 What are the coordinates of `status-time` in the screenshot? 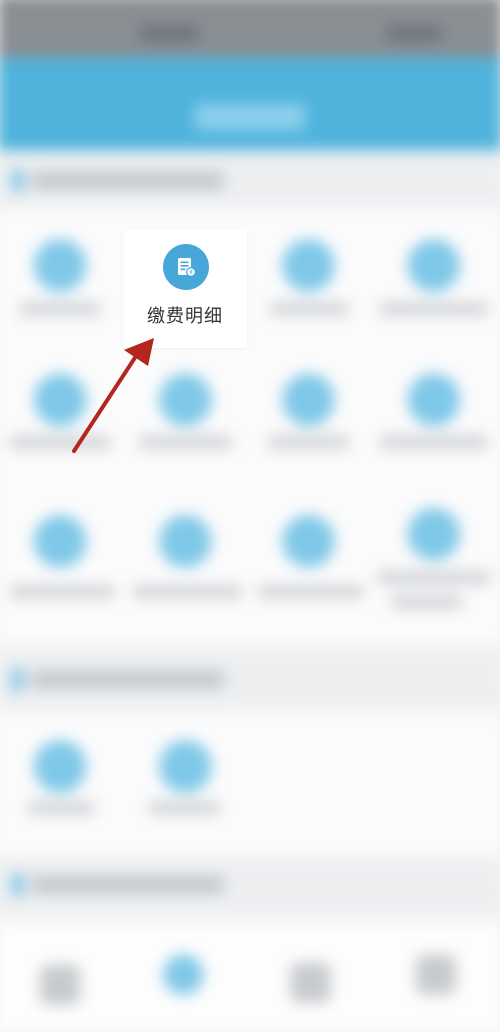 It's located at (169, 33).